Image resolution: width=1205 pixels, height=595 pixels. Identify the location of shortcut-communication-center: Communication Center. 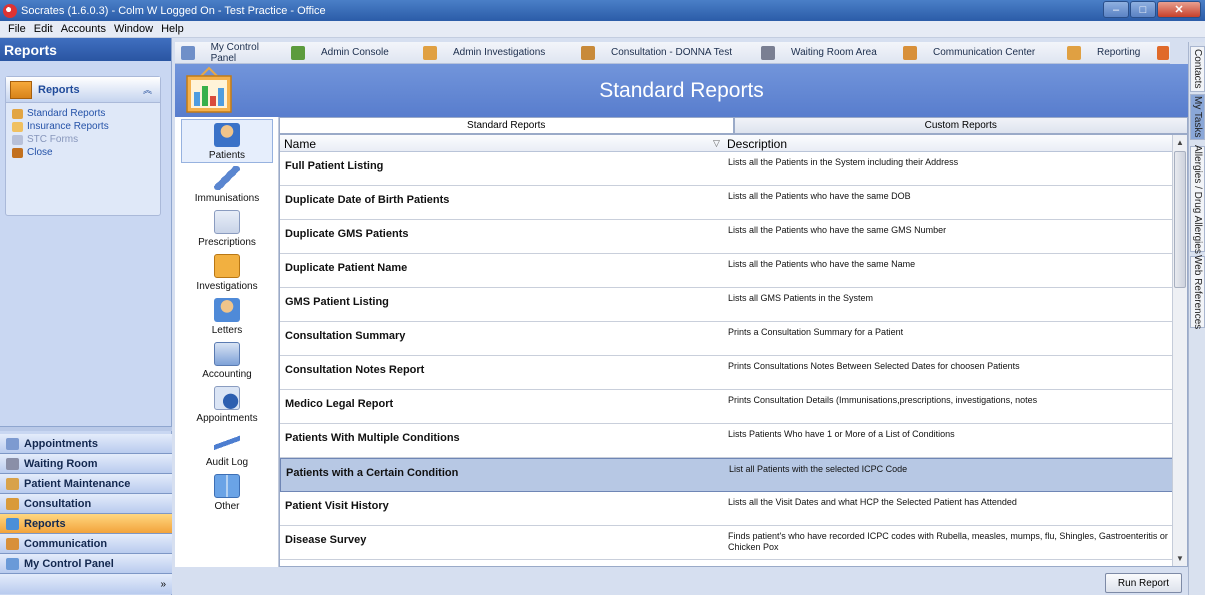
(979, 53).